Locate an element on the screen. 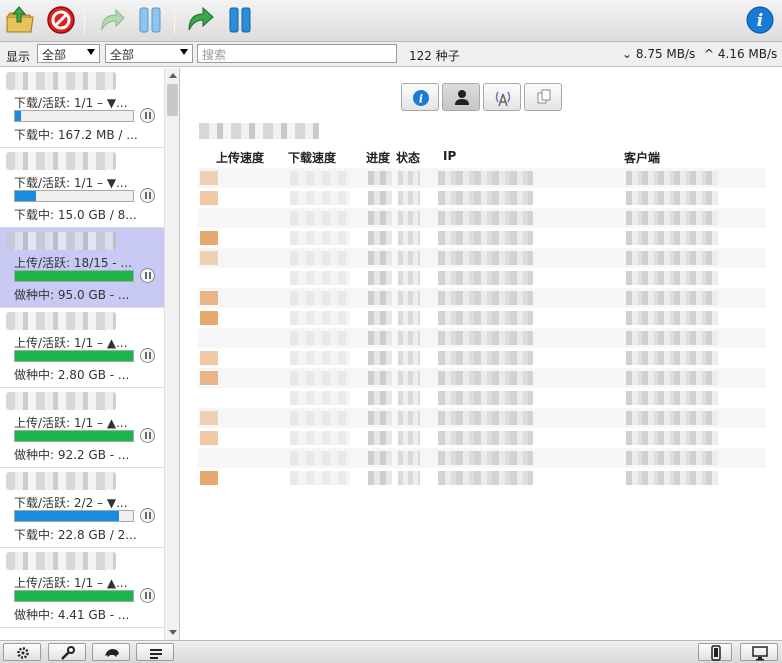 Image resolution: width=782 pixels, height=663 pixels. scroll-thumb is located at coordinates (172, 100).